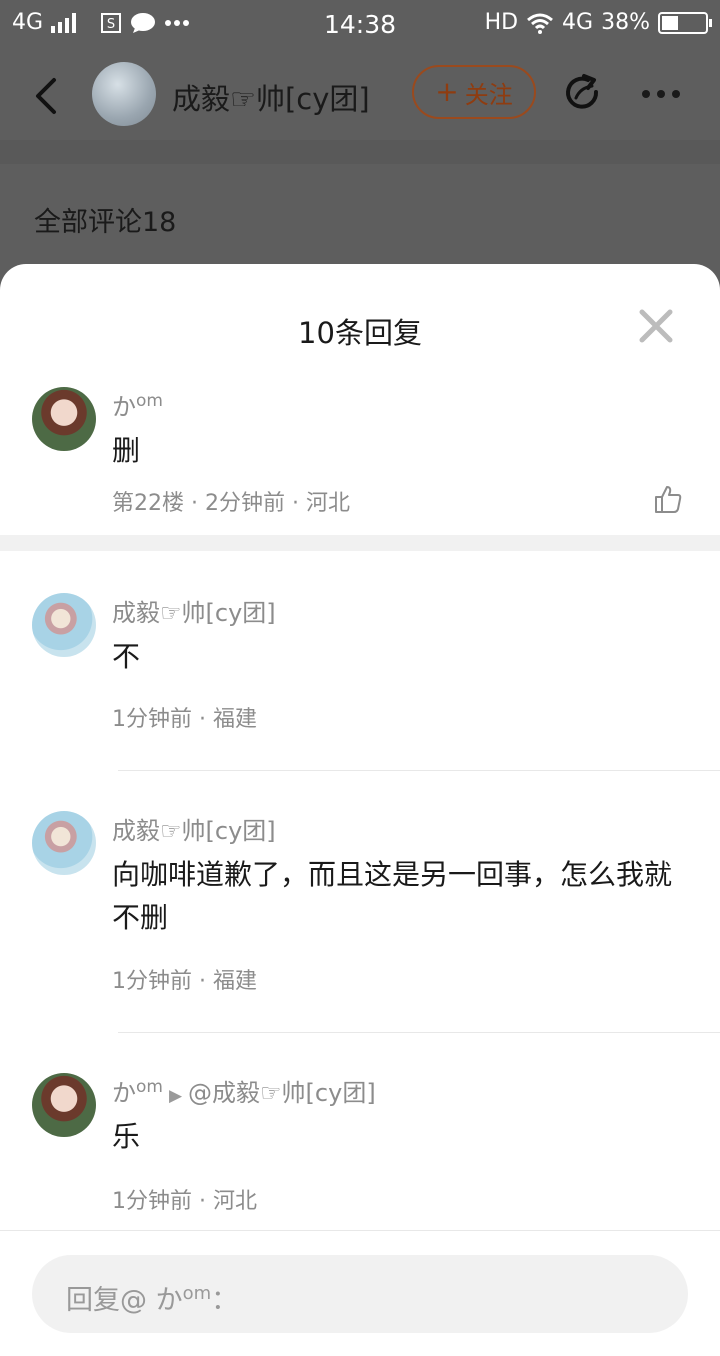 This screenshot has height=1356, width=720. I want to click on reply-username: かom, so click(137, 404).